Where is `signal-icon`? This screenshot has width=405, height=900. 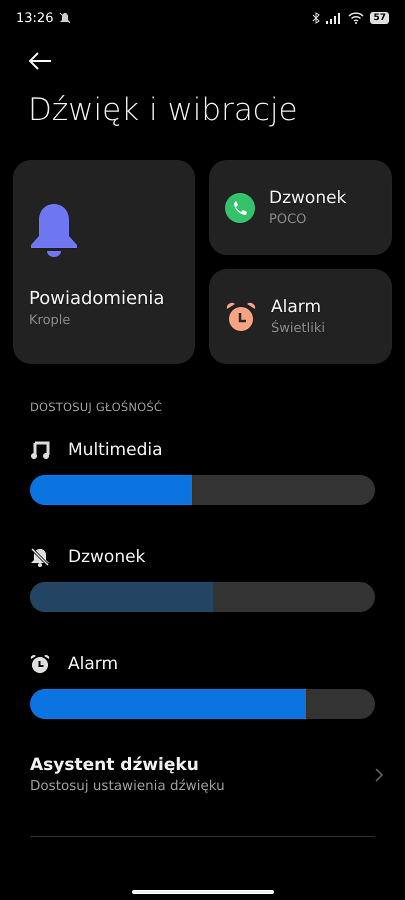
signal-icon is located at coordinates (334, 18).